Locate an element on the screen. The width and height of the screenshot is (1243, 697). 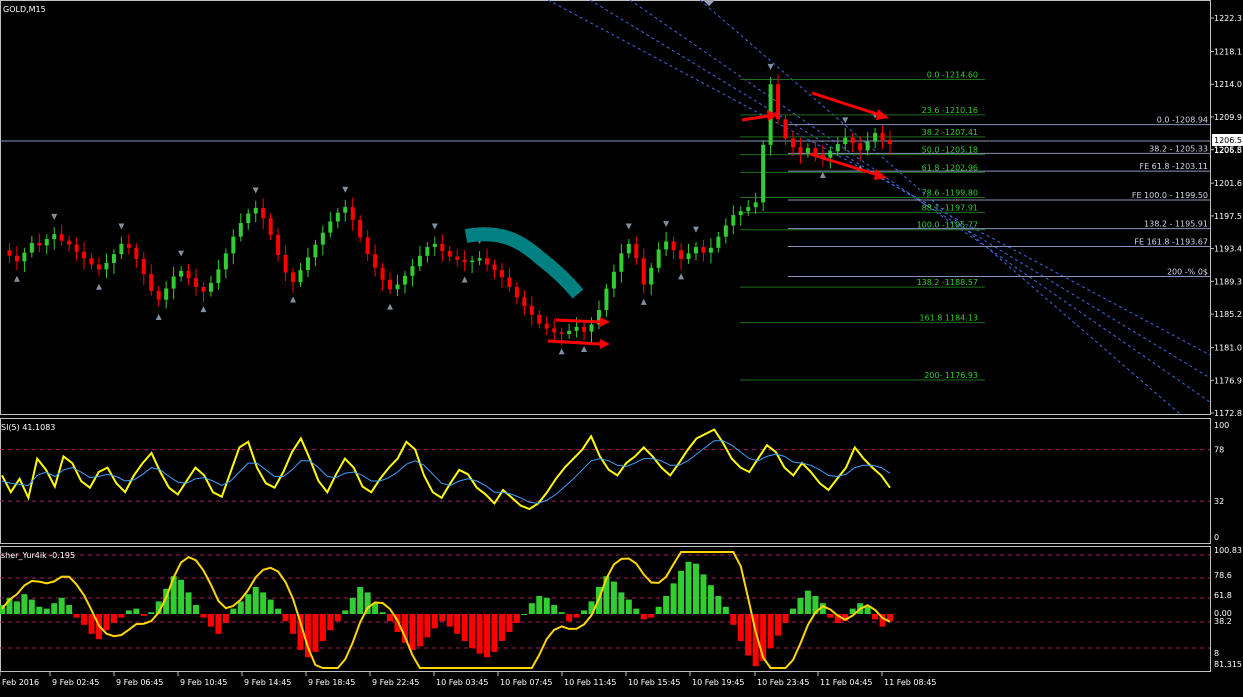
fe-level-label: 38.2 - 1205.33 is located at coordinates (1178, 148).